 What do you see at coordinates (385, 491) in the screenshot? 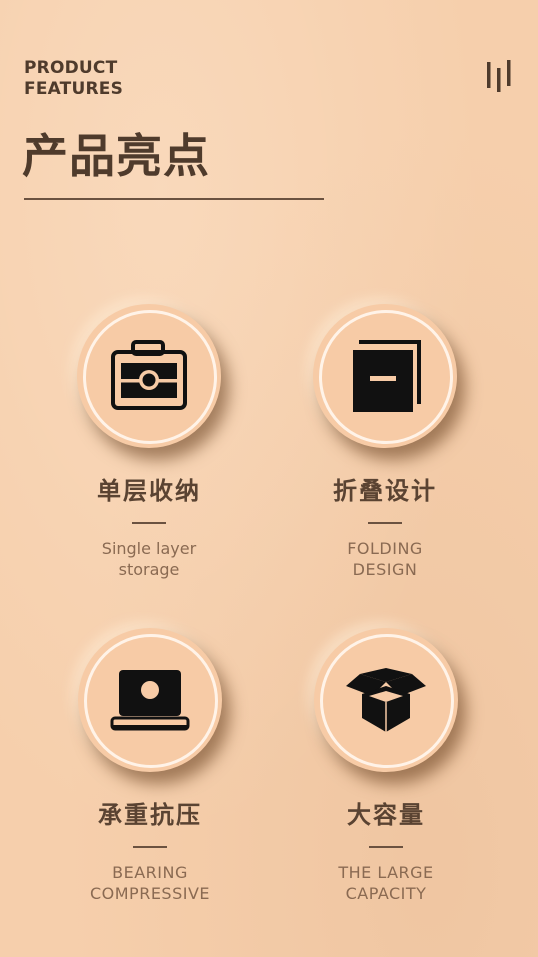
I see `feature-title: 折叠设计` at bounding box center [385, 491].